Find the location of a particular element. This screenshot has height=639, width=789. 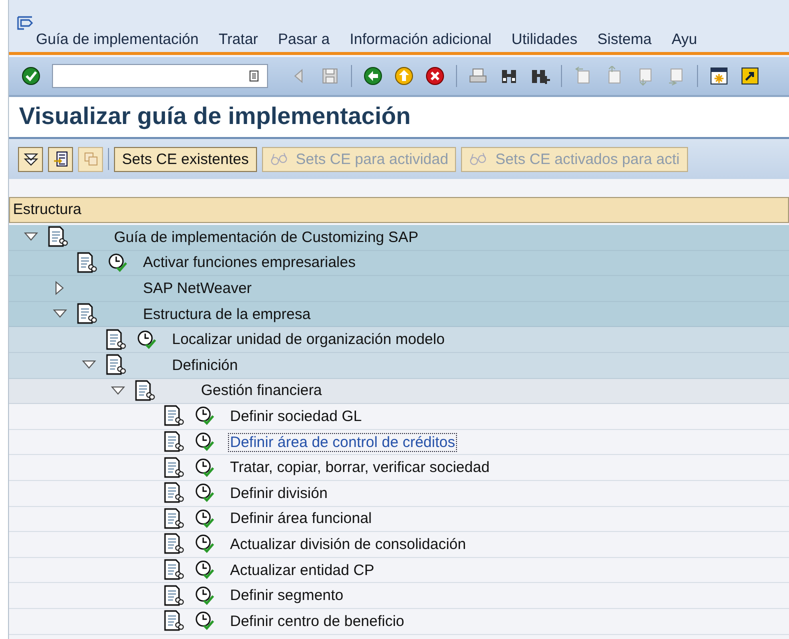

menu-item: Sistema is located at coordinates (624, 41).